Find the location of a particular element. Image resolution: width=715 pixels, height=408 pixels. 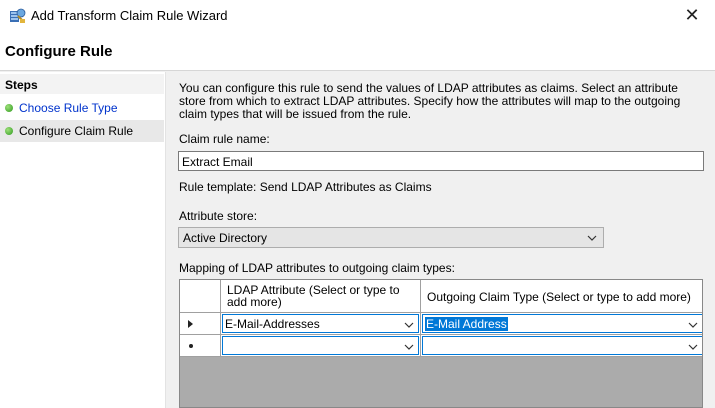

ldap-attribute-combo: E-Mail-Addresses is located at coordinates (320, 323).